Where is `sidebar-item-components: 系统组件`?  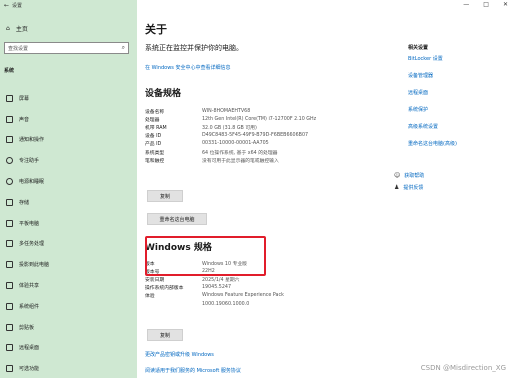
sidebar-item-components: 系统组件 is located at coordinates (68, 306).